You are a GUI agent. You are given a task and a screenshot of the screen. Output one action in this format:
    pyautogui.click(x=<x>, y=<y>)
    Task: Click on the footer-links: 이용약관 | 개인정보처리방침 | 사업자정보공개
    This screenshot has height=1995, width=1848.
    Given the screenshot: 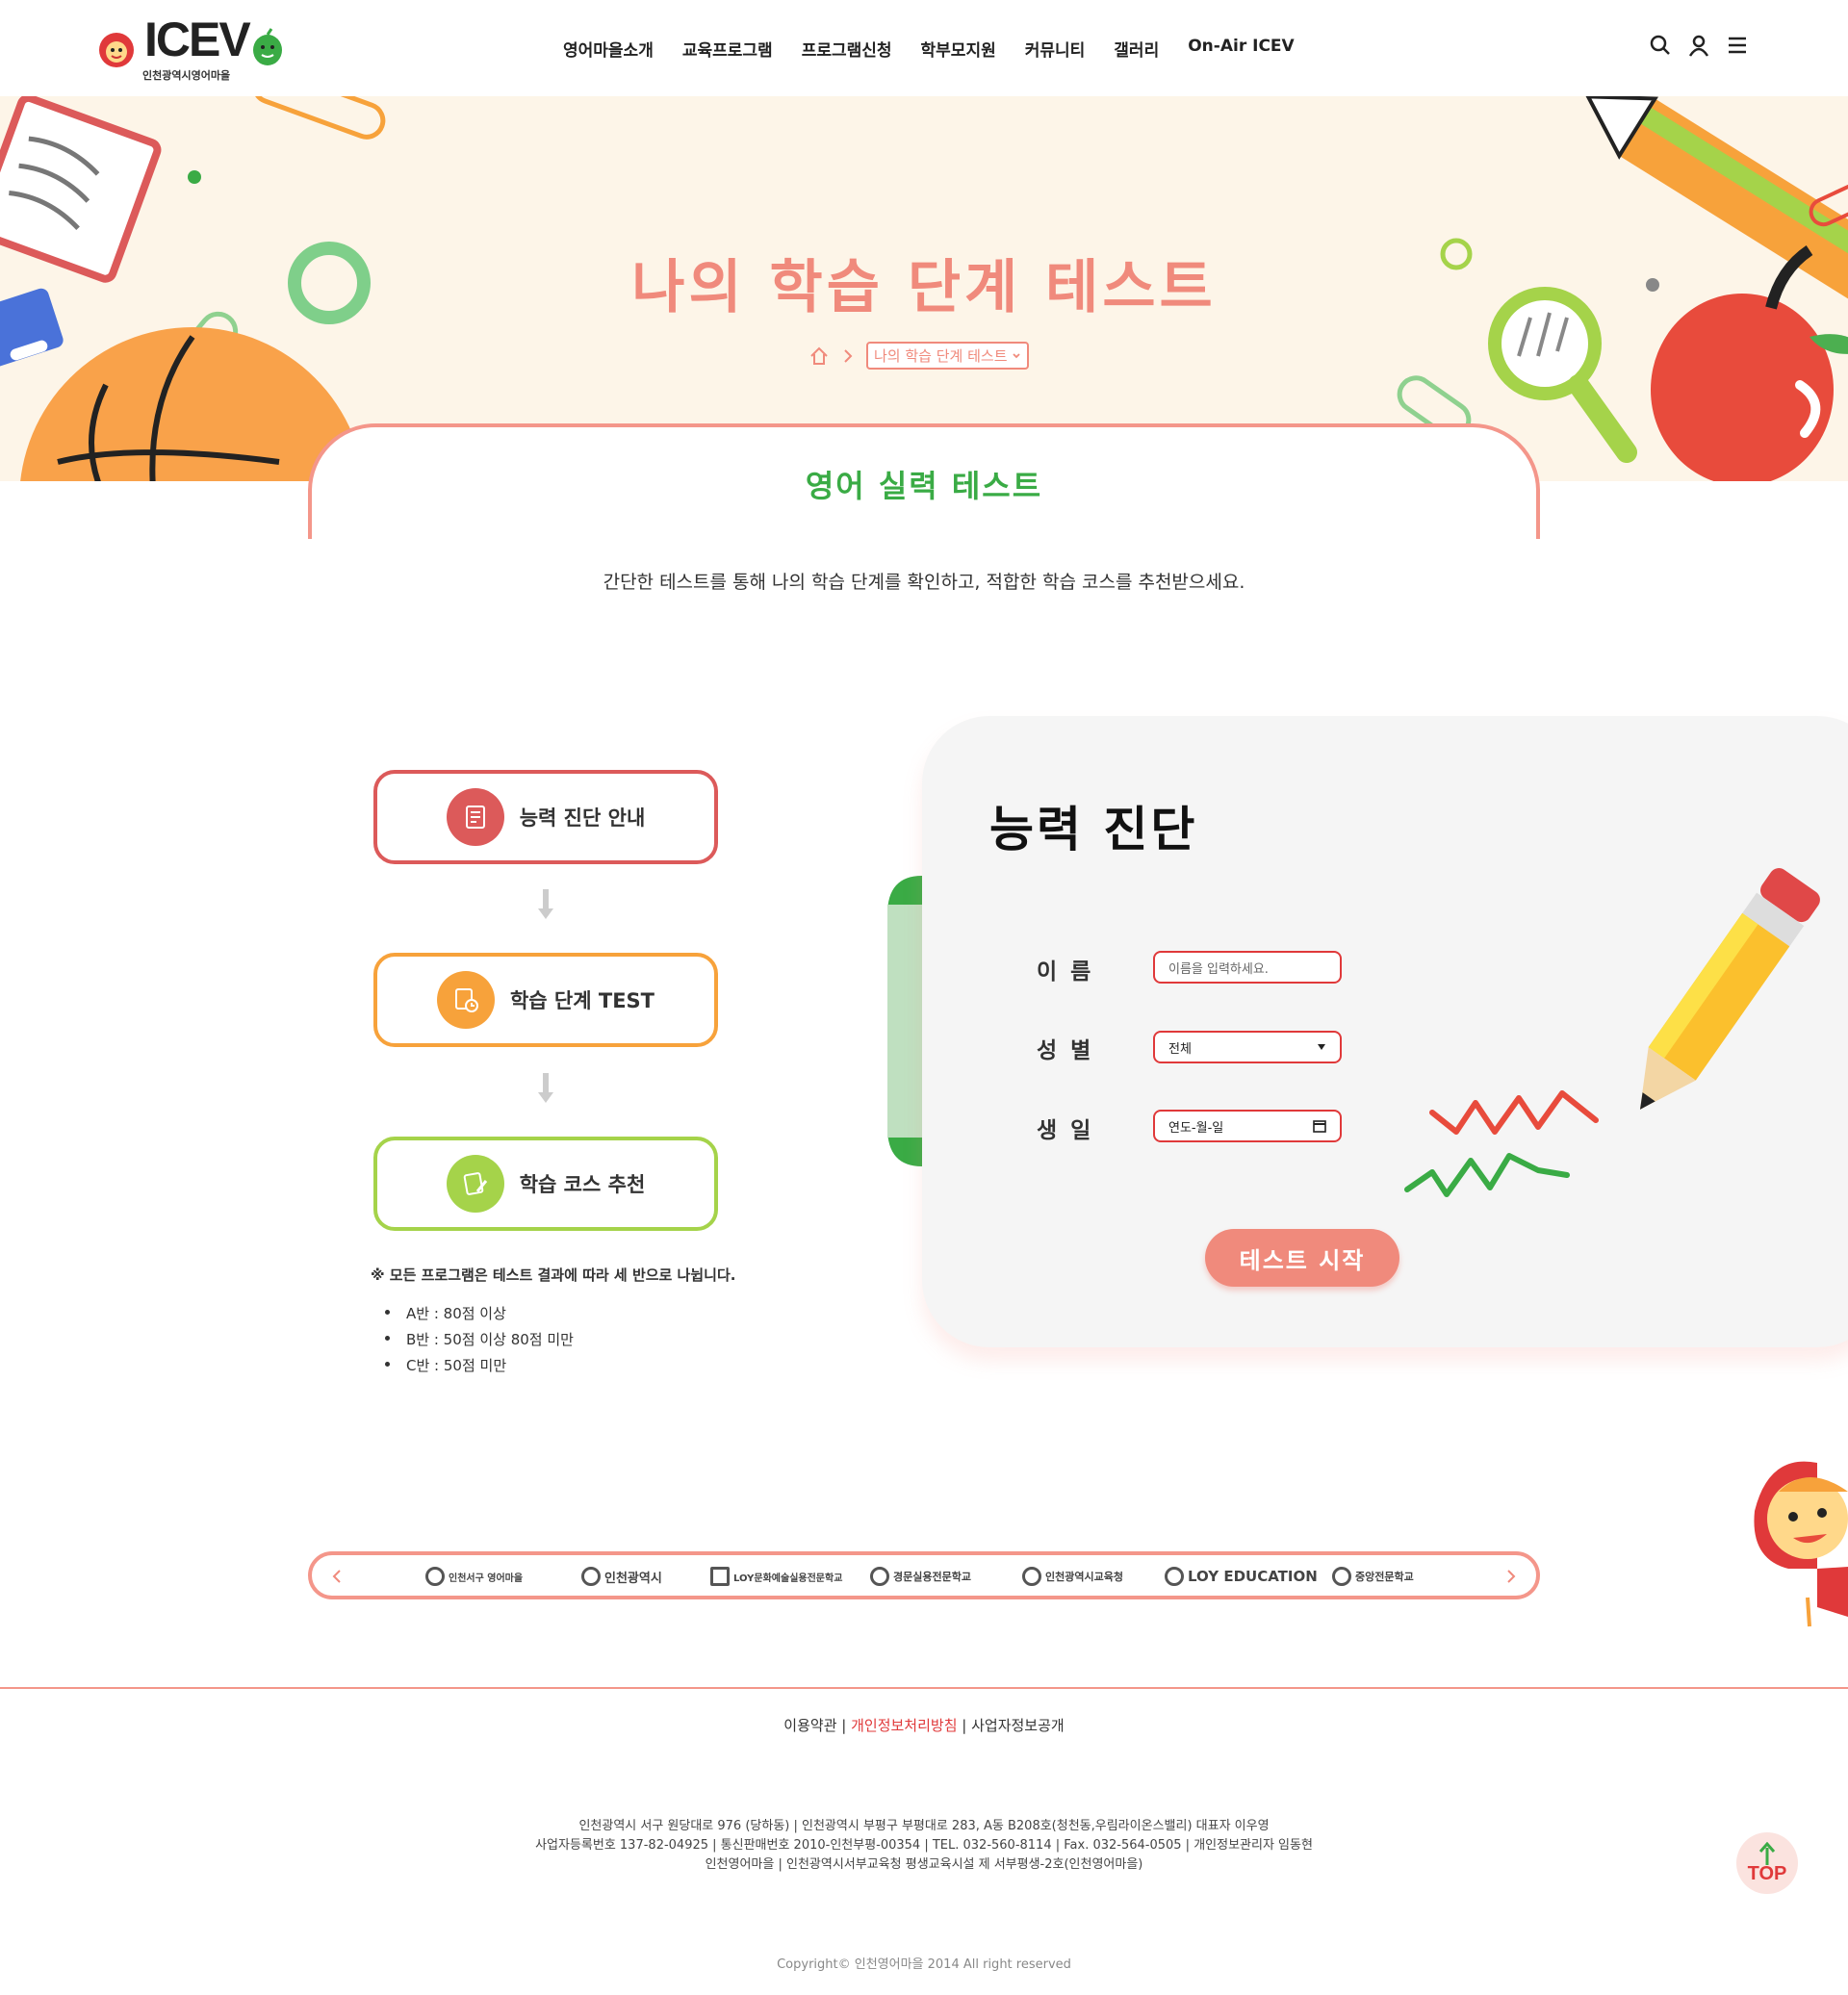 What is the action you would take?
    pyautogui.click(x=924, y=1725)
    